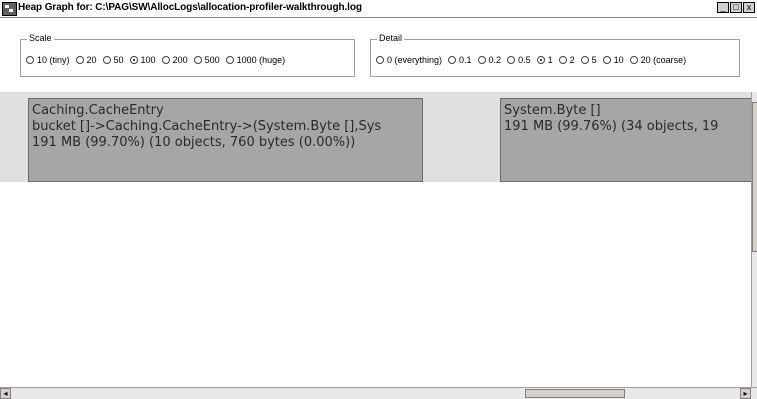 The height and width of the screenshot is (399, 757). Describe the element at coordinates (9, 9) in the screenshot. I see `app-icon` at that location.